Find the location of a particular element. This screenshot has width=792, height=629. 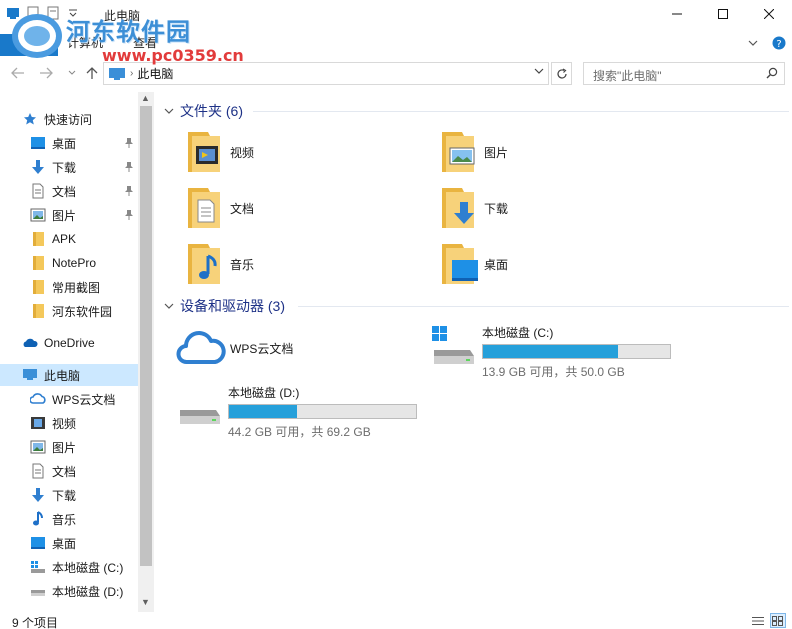

up-arrow-icon is located at coordinates (92, 73).